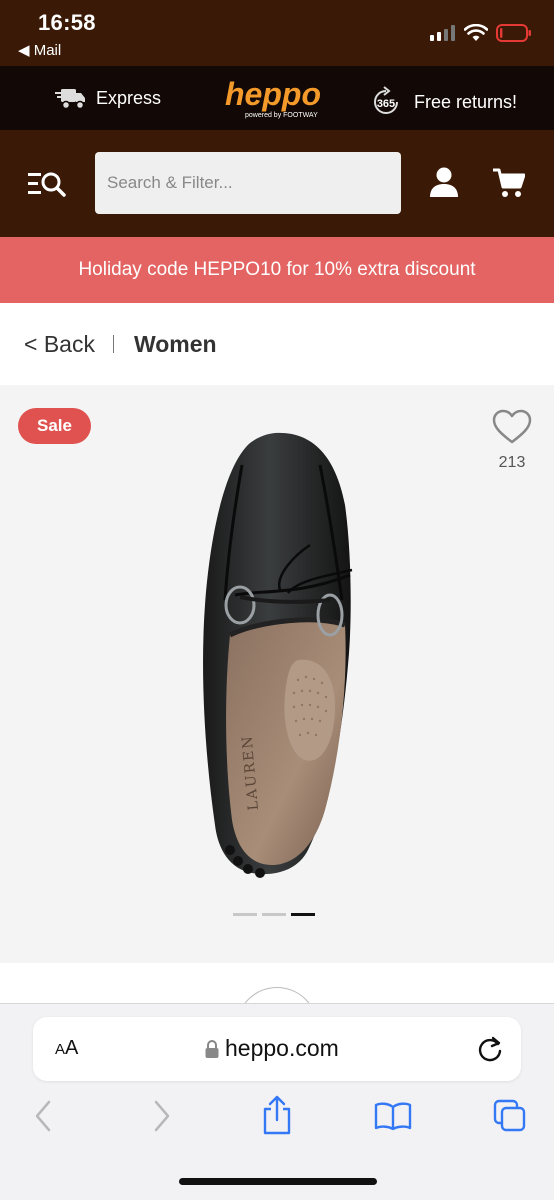 This screenshot has height=1200, width=554. Describe the element at coordinates (273, 94) in the screenshot. I see `svg-text: heppo` at that location.